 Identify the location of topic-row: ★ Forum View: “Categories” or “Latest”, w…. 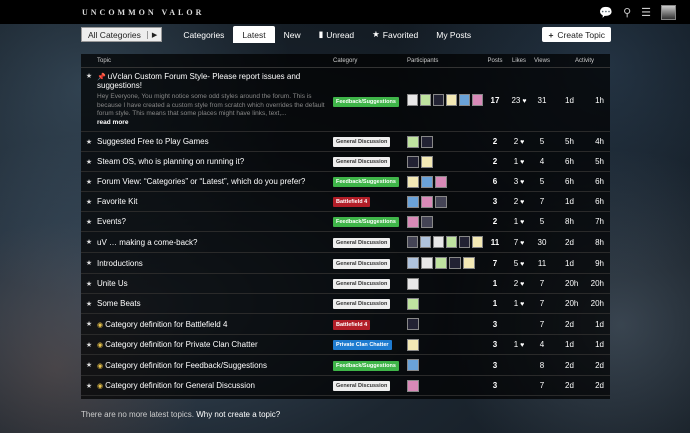
(345, 182).